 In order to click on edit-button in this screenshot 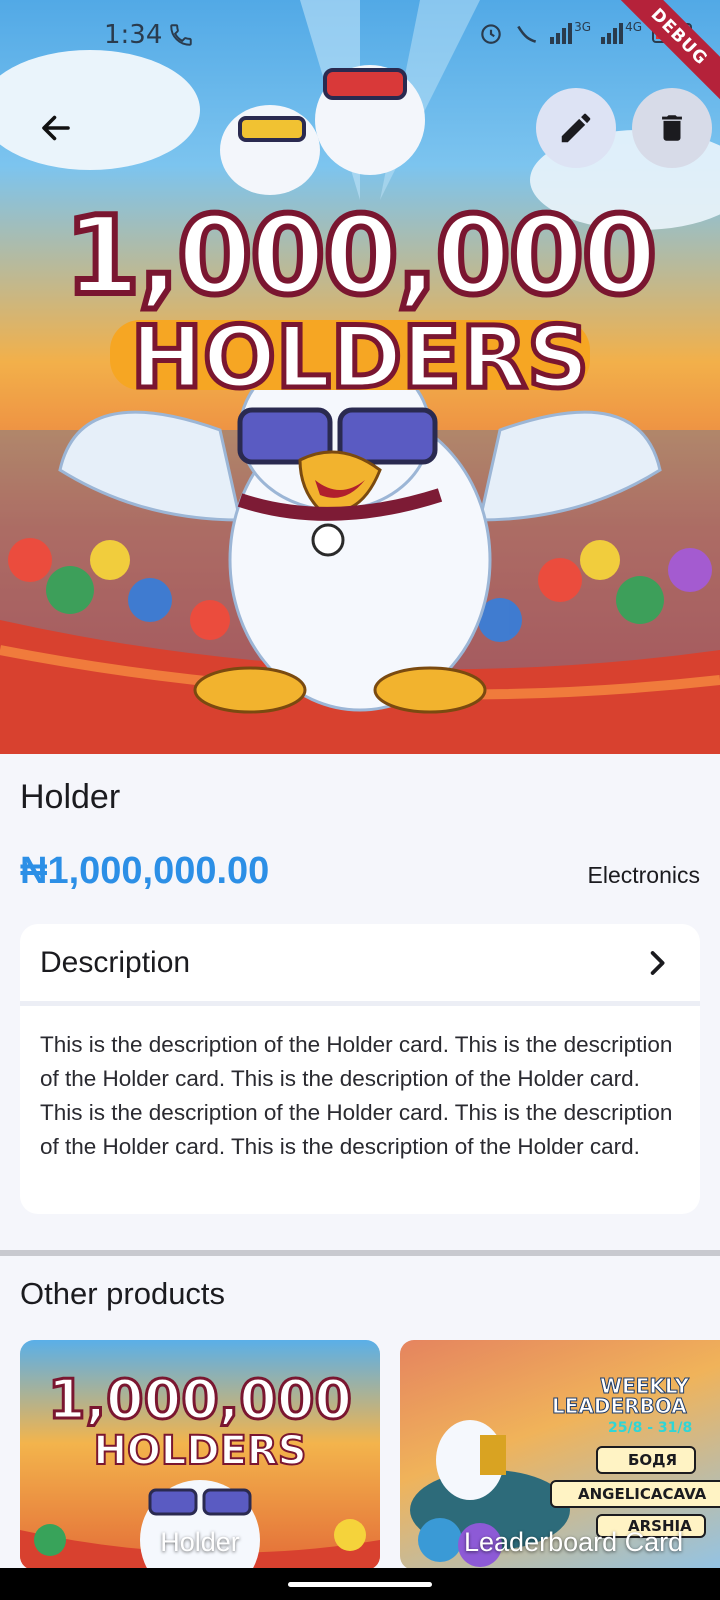, I will do `click(576, 128)`.